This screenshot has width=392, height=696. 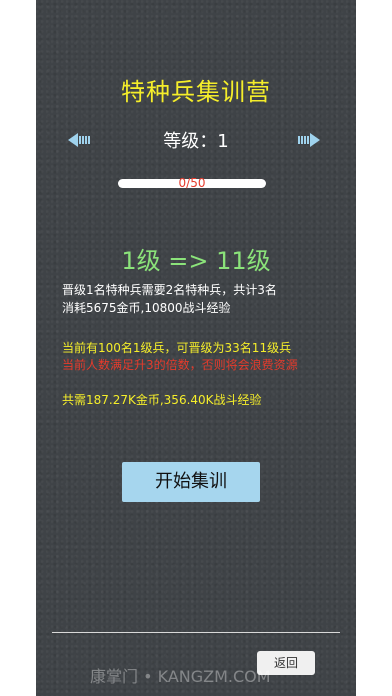 I want to click on level-label: 等级：, so click(x=190, y=141).